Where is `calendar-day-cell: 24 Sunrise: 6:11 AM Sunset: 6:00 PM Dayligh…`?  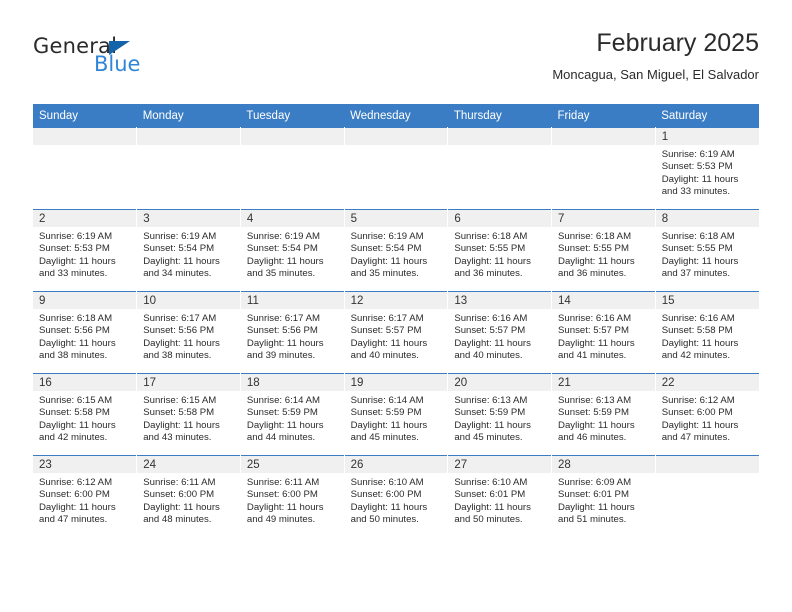
calendar-day-cell: 24 Sunrise: 6:11 AM Sunset: 6:00 PM Dayligh… is located at coordinates (188, 496).